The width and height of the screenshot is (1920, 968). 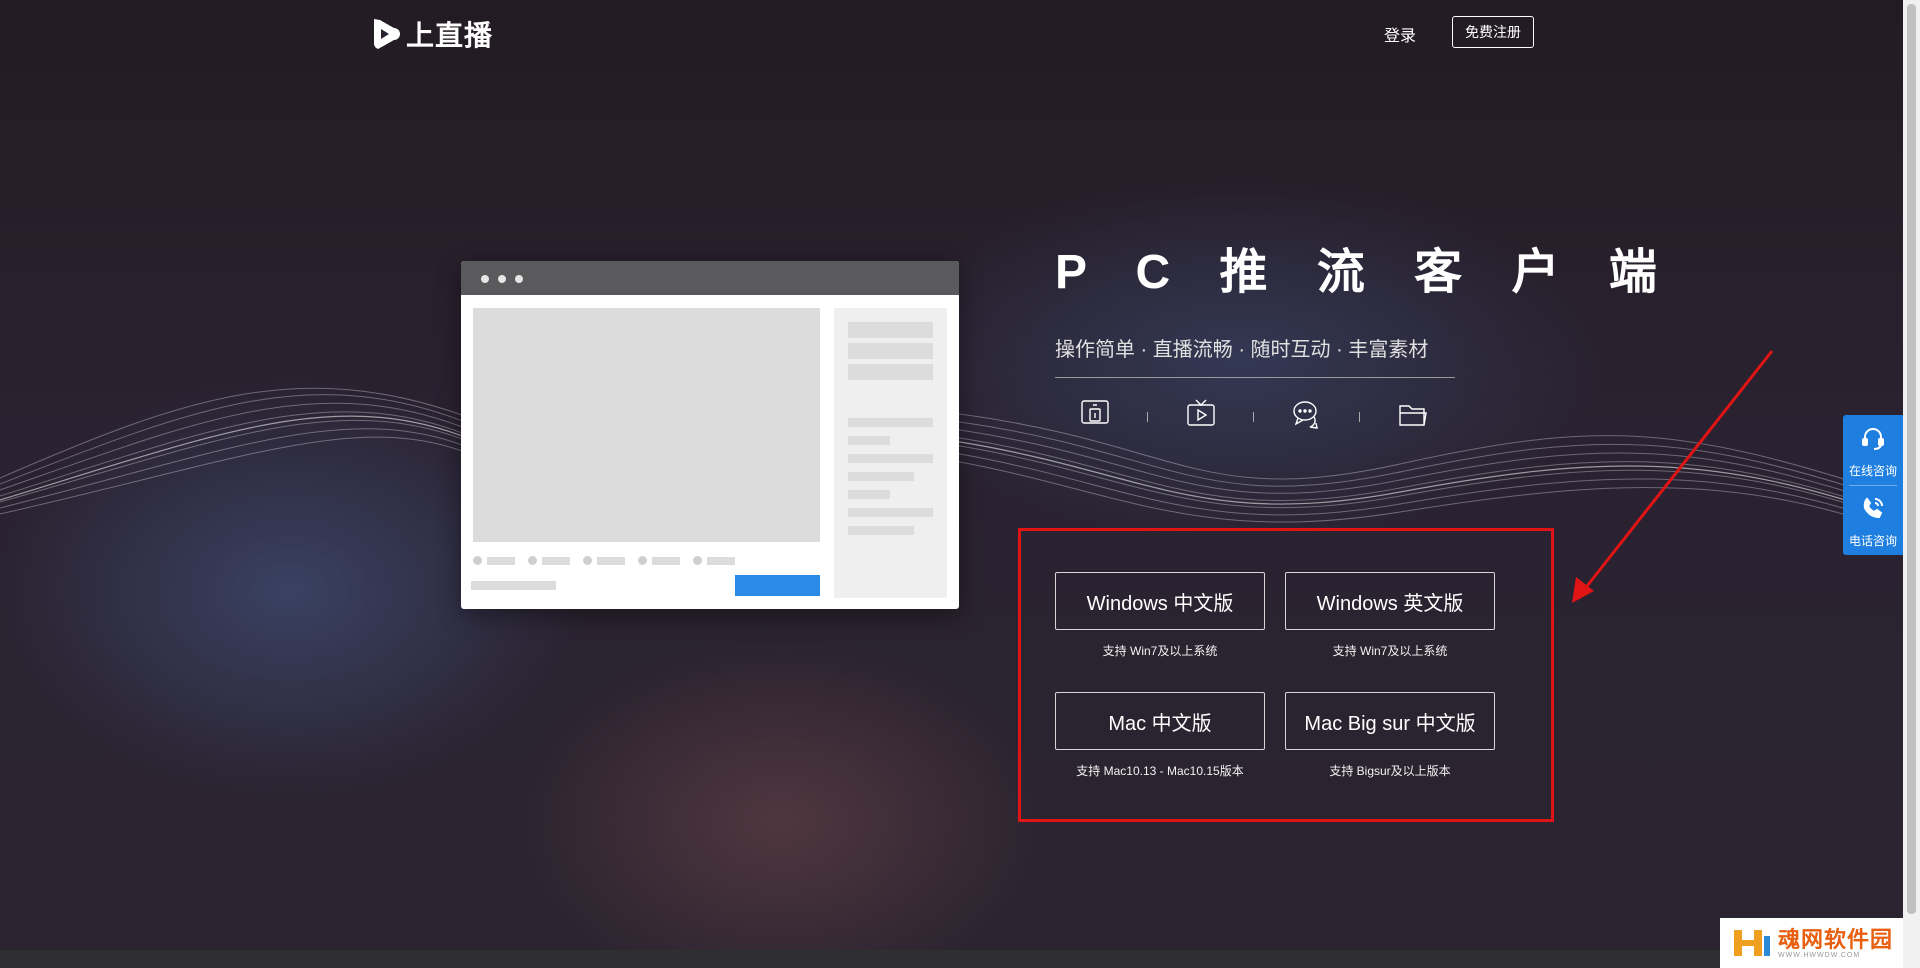 What do you see at coordinates (387, 34) in the screenshot?
I see `play-logo-icon` at bounding box center [387, 34].